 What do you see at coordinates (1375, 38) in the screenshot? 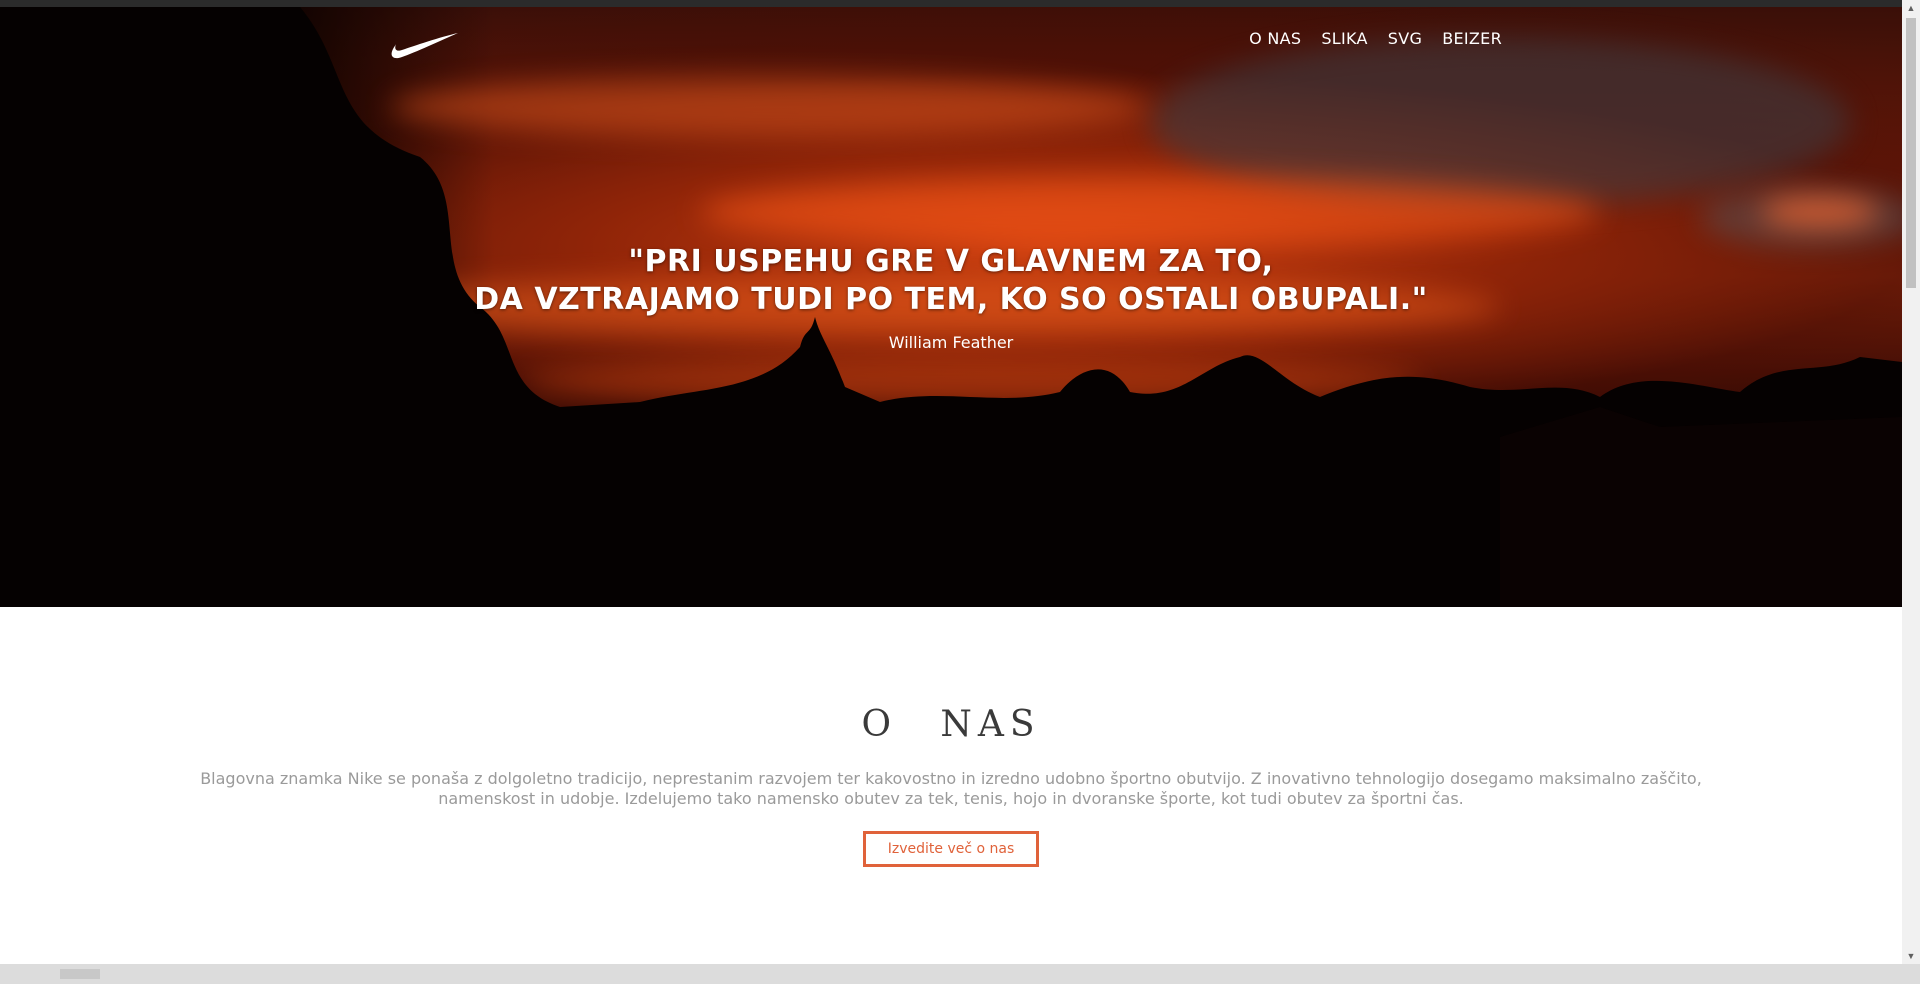
I see `main-nav: O NAS SLIKA SVG BEIZER` at bounding box center [1375, 38].